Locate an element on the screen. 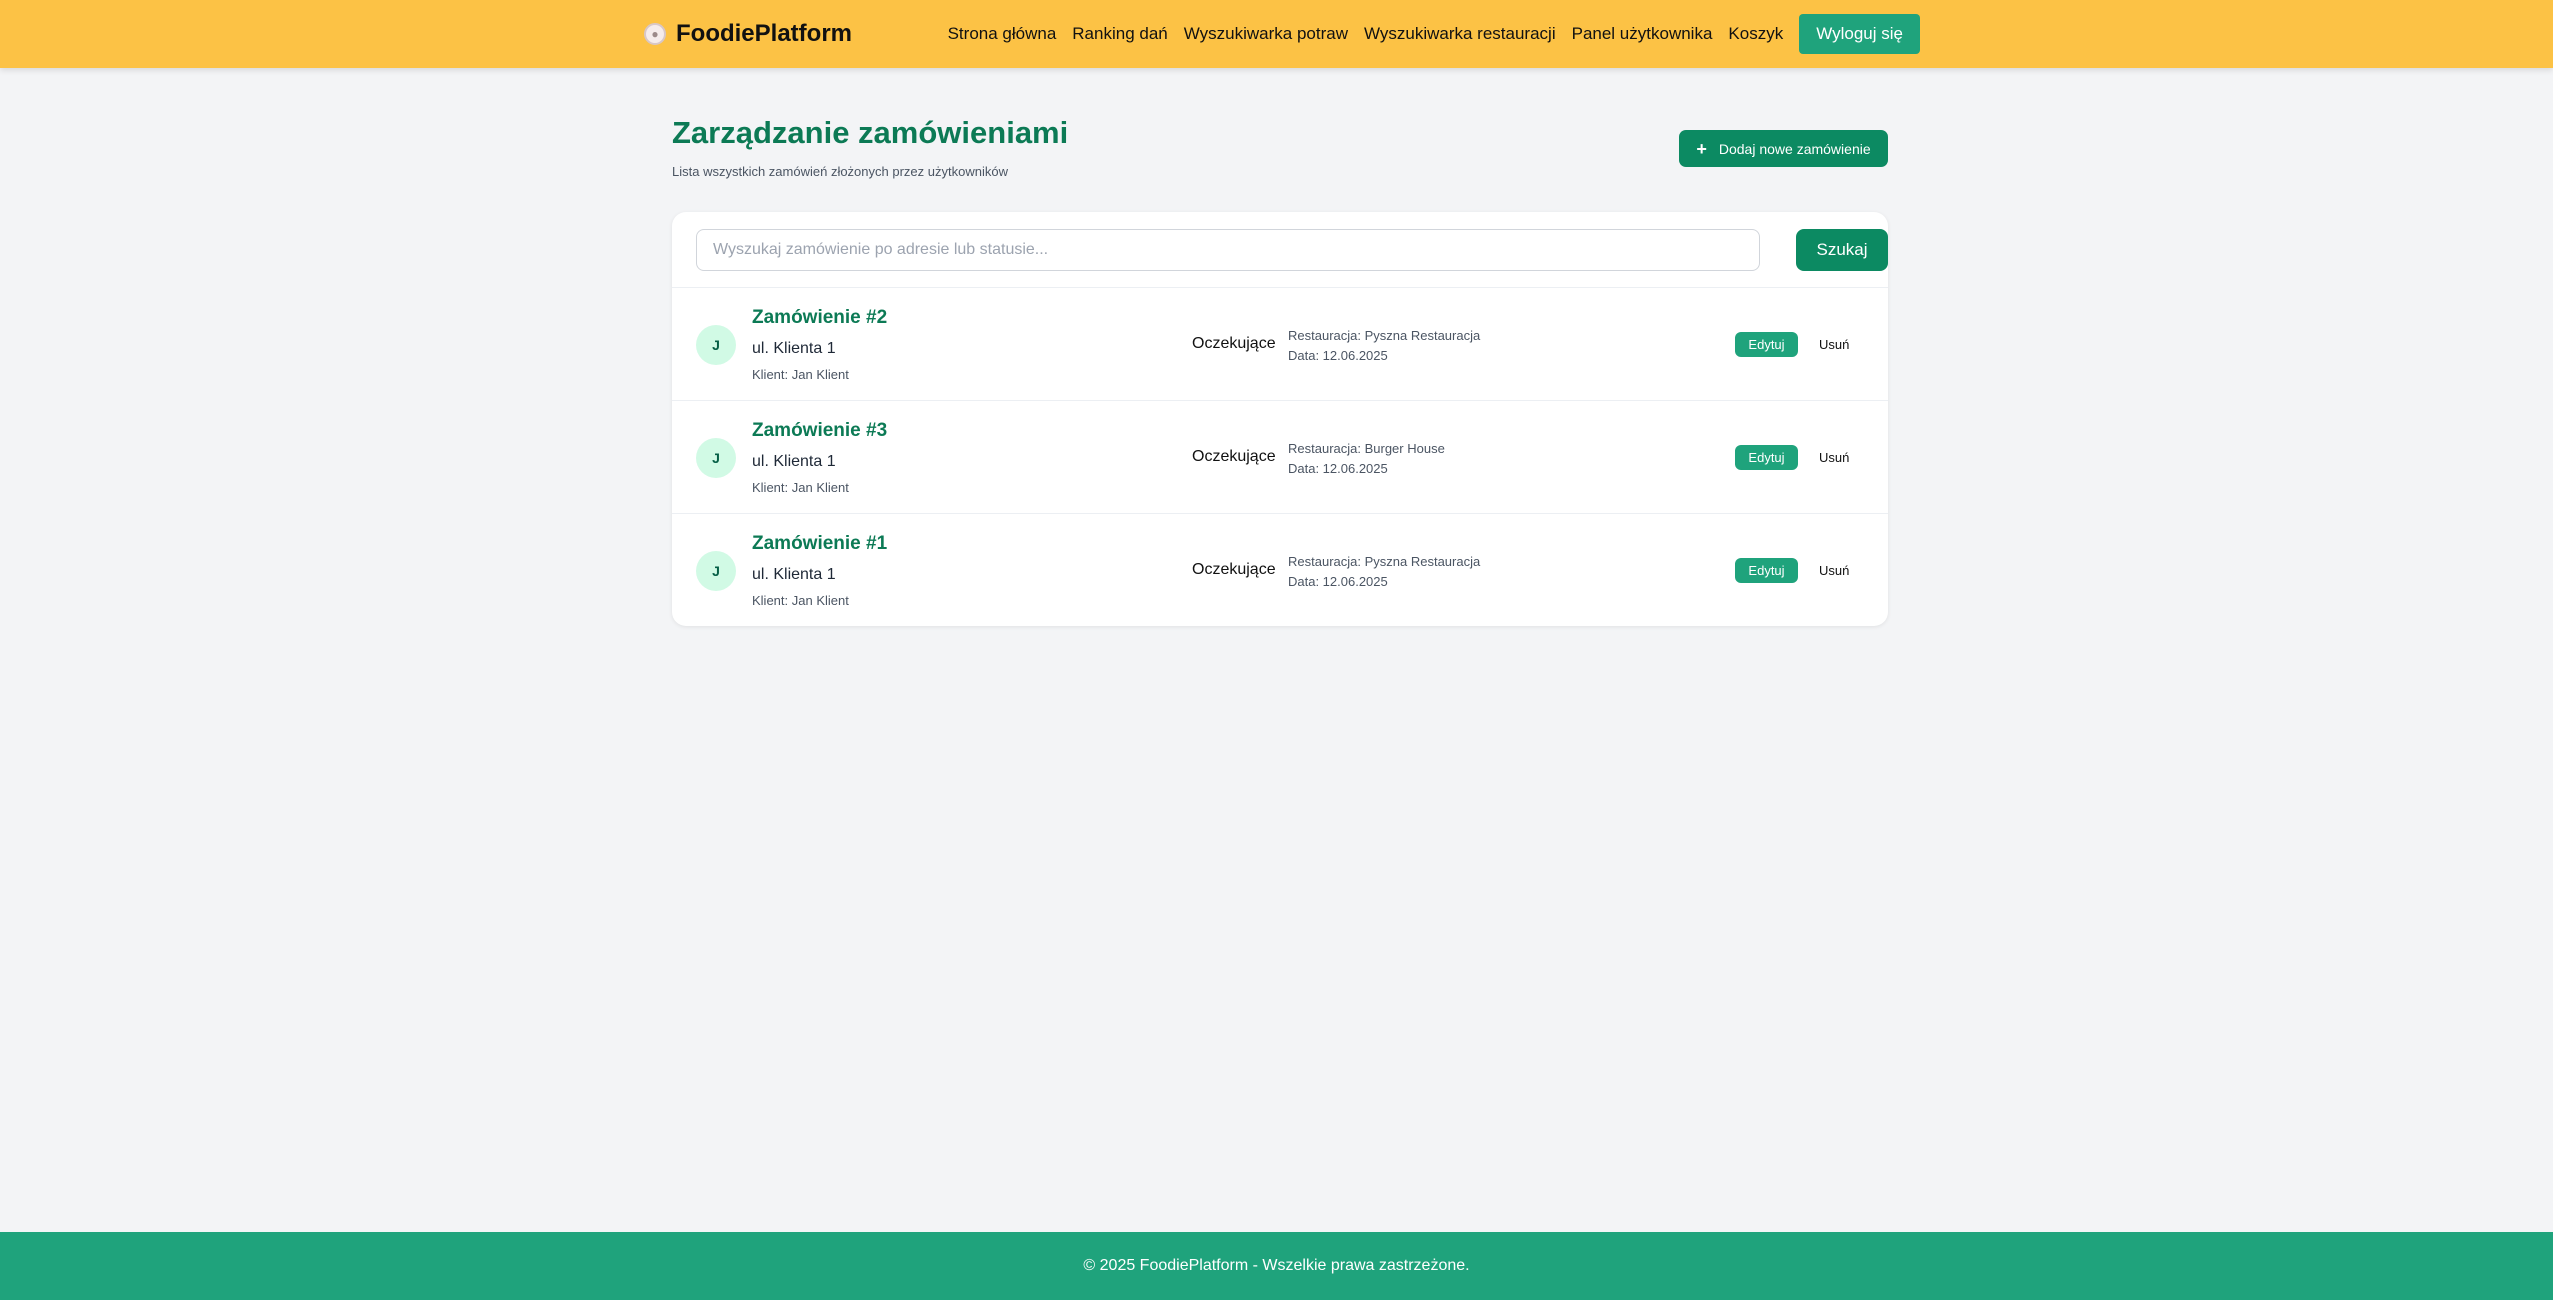 The image size is (2553, 1300). search-button: Szukaj is located at coordinates (1842, 250).